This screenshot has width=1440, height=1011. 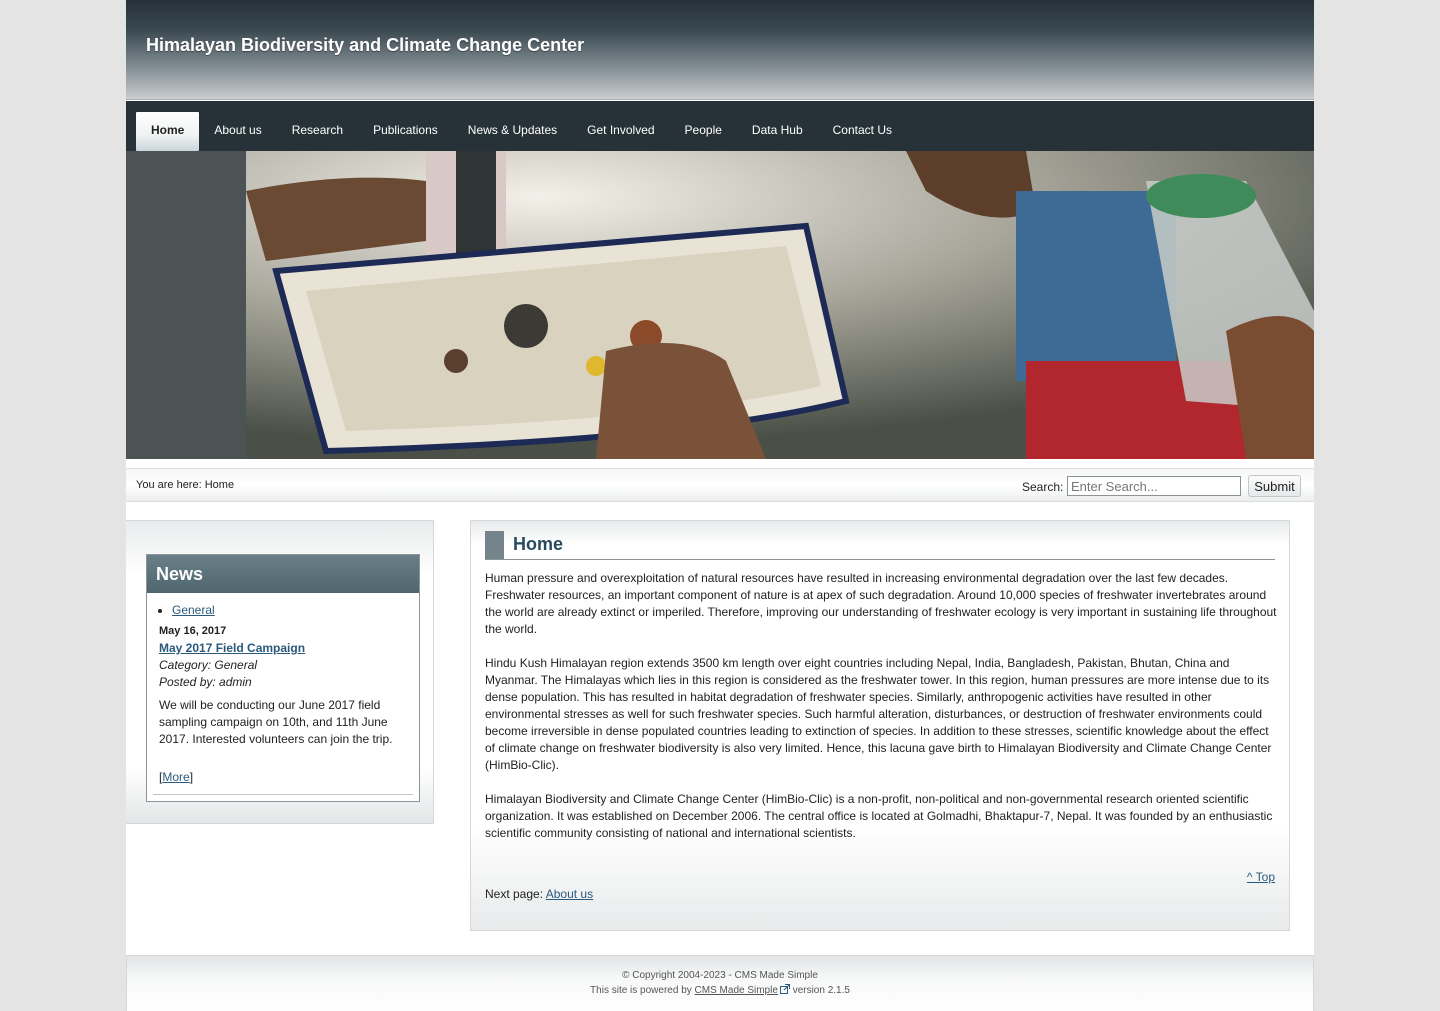 What do you see at coordinates (784, 989) in the screenshot?
I see `external-link-icon` at bounding box center [784, 989].